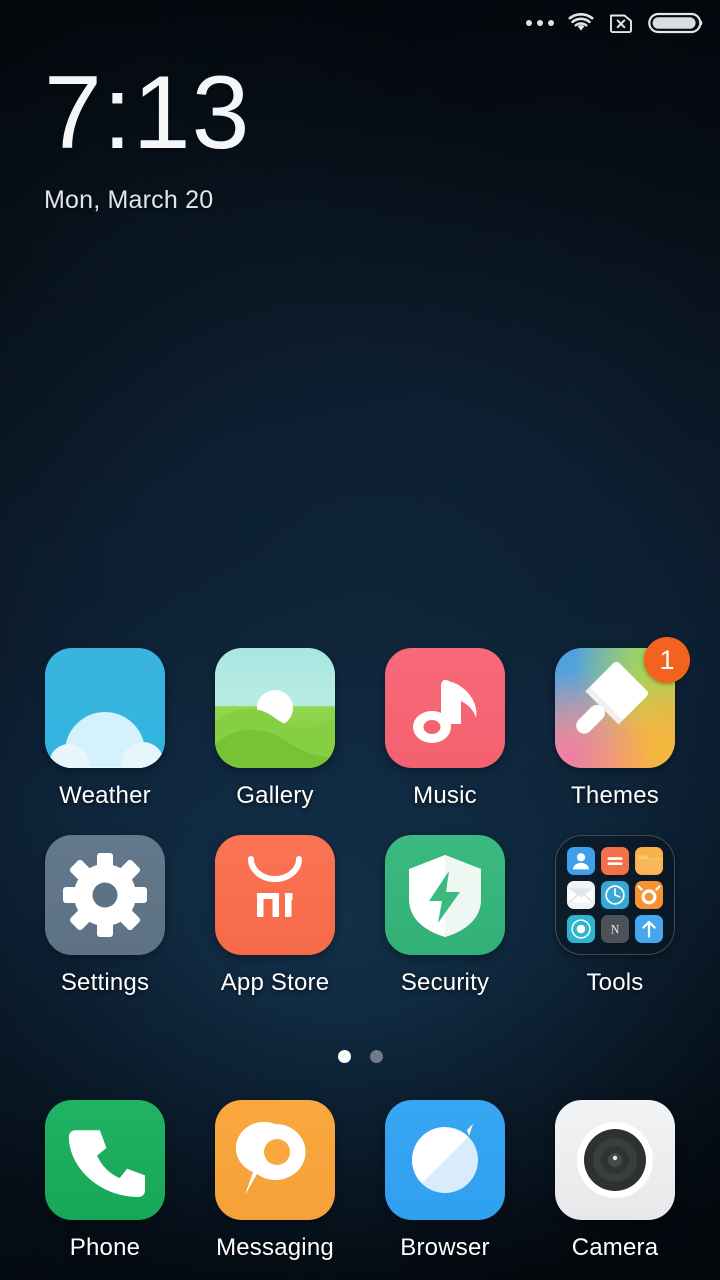 The width and height of the screenshot is (720, 1280). Describe the element at coordinates (445, 1160) in the screenshot. I see `browser-icon` at that location.